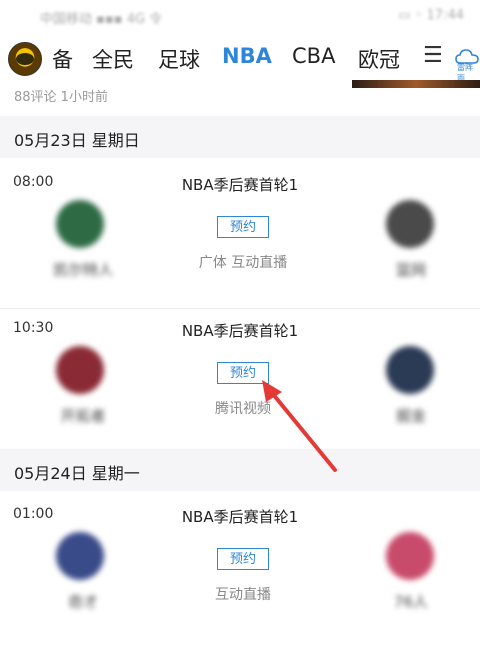 The width and height of the screenshot is (480, 648). What do you see at coordinates (240, 17) in the screenshot?
I see `status-bar: 中国移动 ▪▪▪ 4G 令 ▭ ◦ 17:44` at bounding box center [240, 17].